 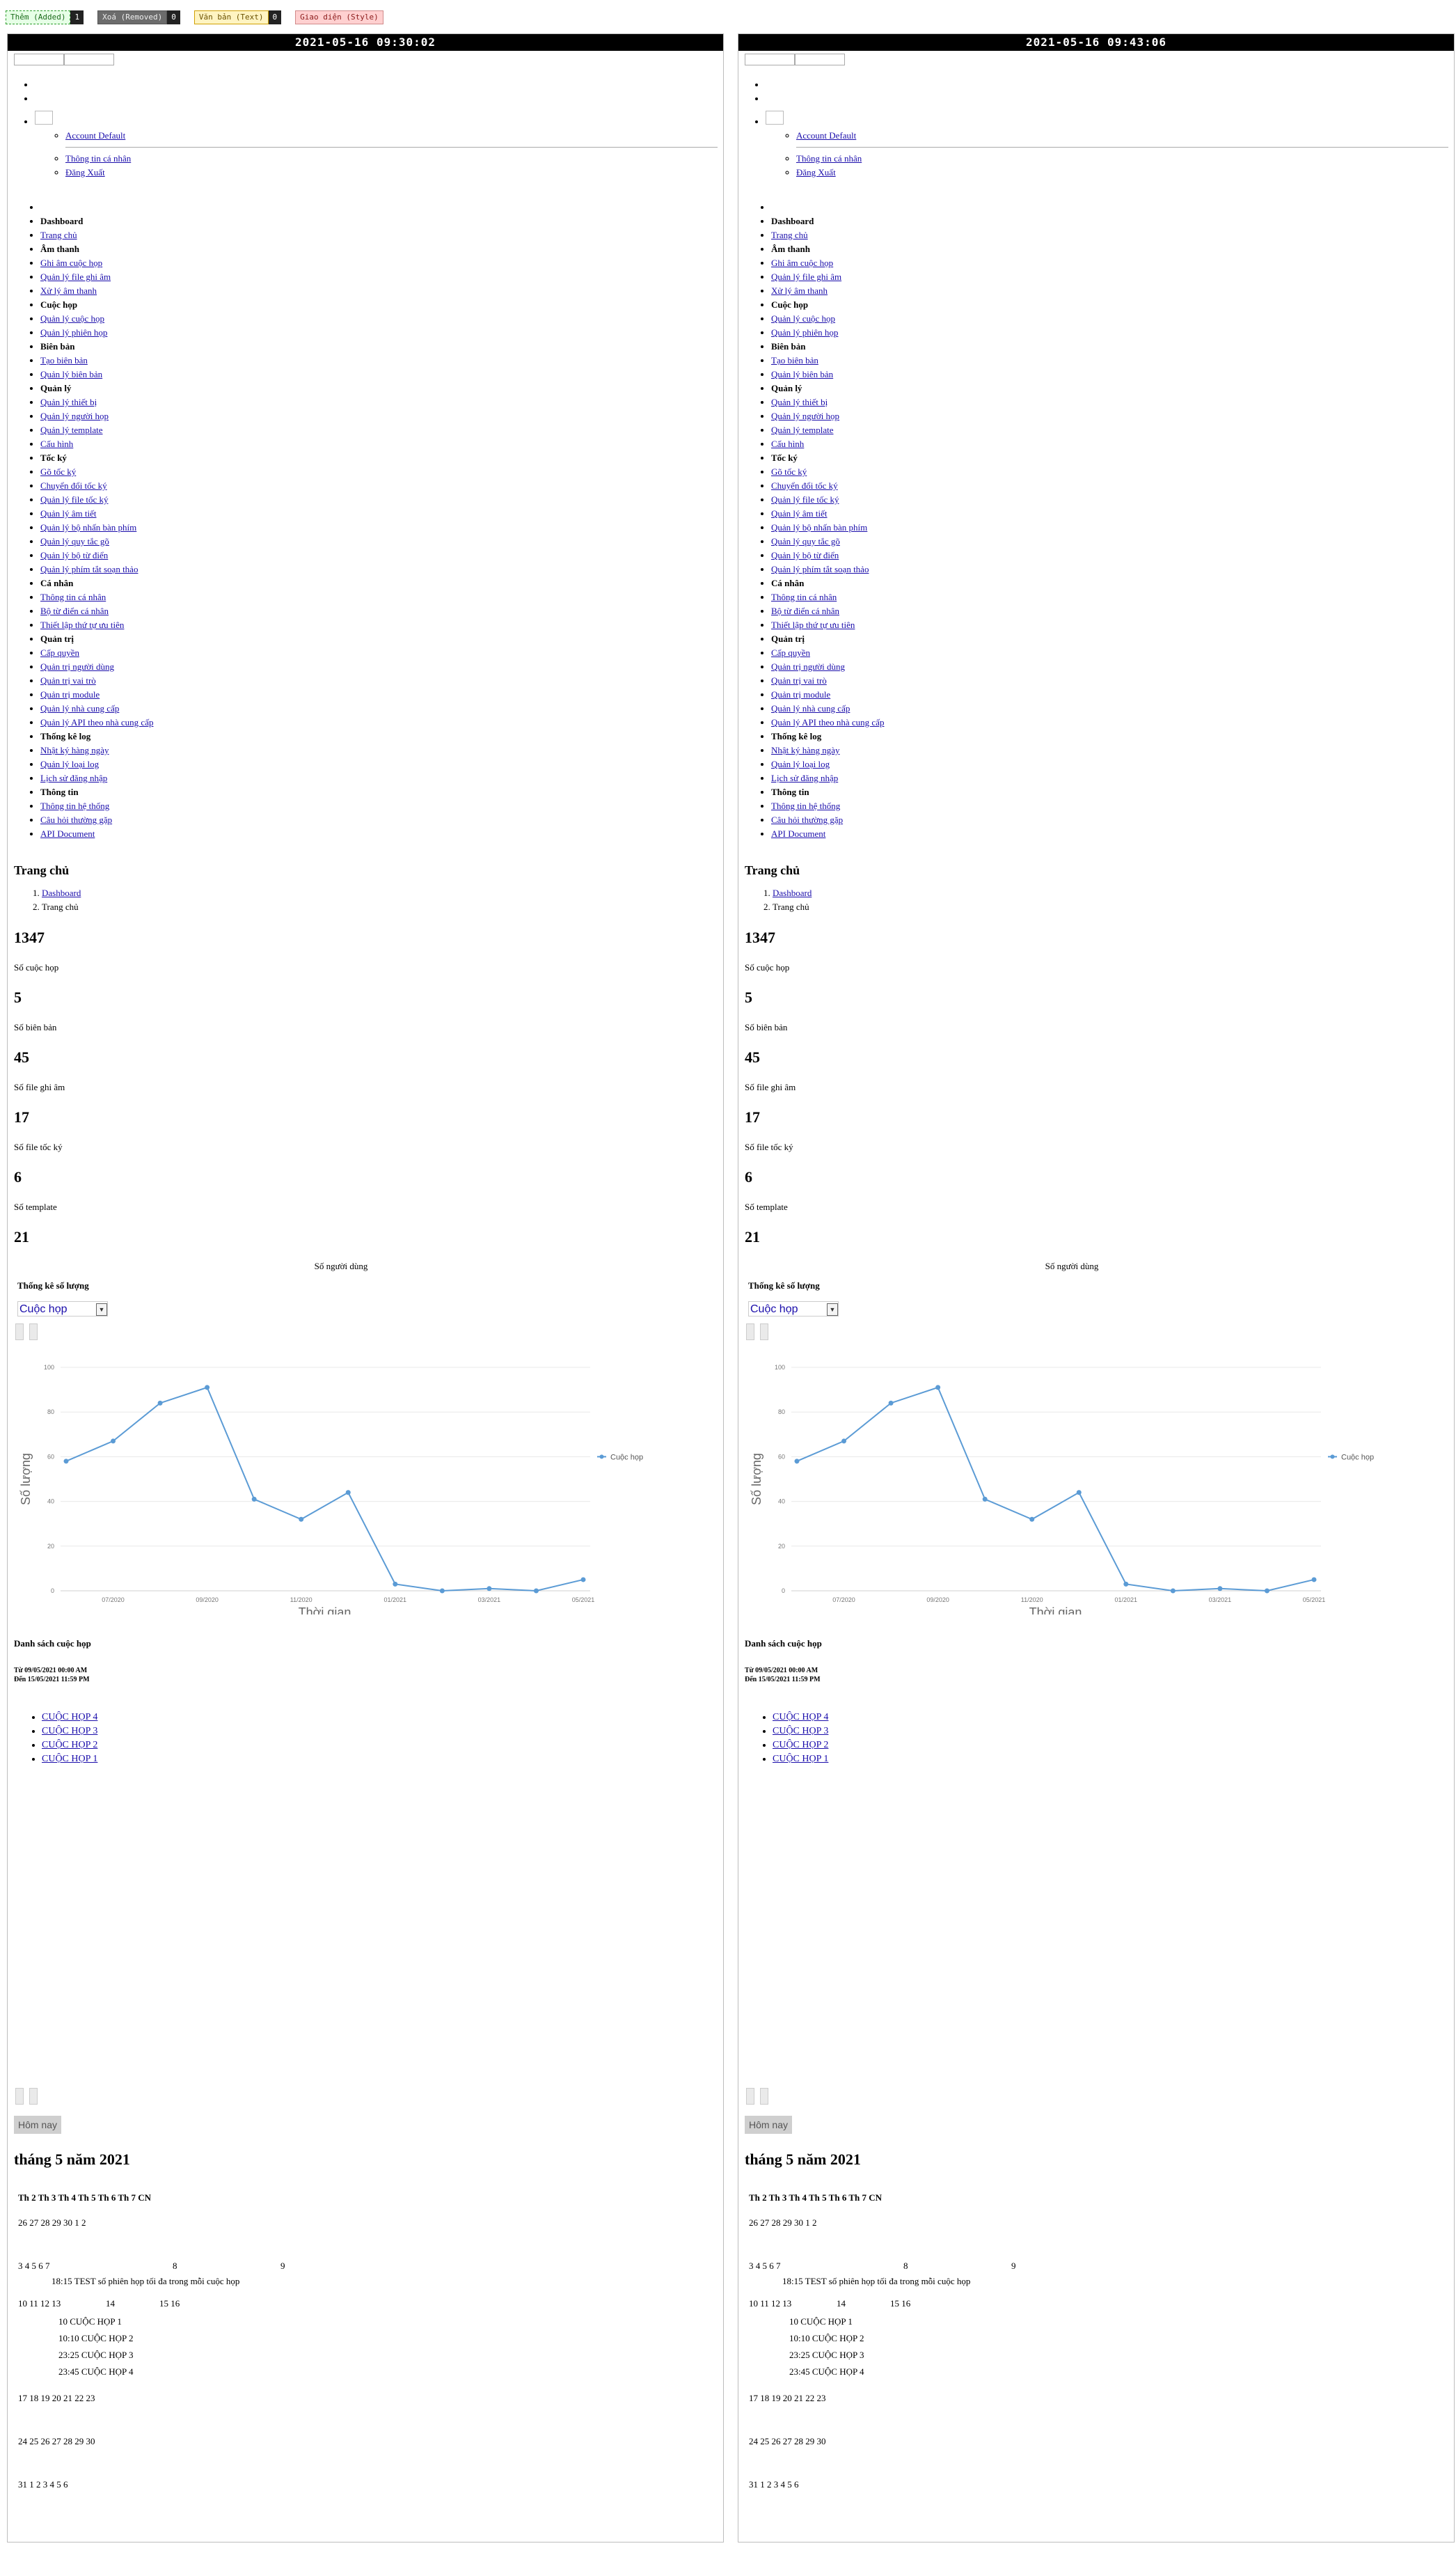 I want to click on meeting-link: CUỘC HỌP 4, so click(x=801, y=1717).